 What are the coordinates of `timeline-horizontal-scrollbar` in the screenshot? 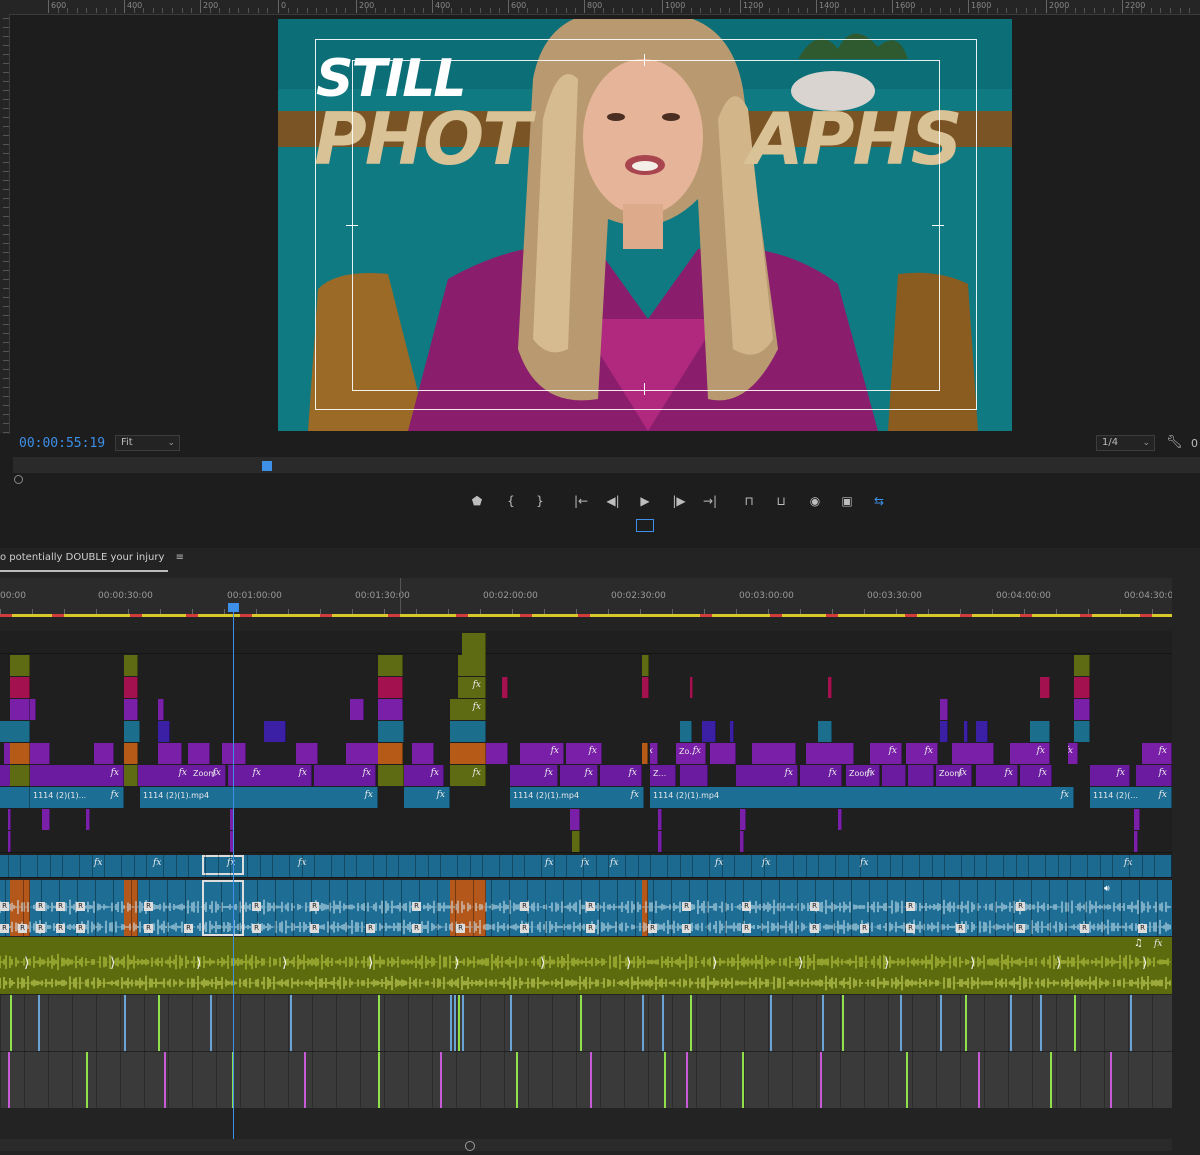 It's located at (586, 1145).